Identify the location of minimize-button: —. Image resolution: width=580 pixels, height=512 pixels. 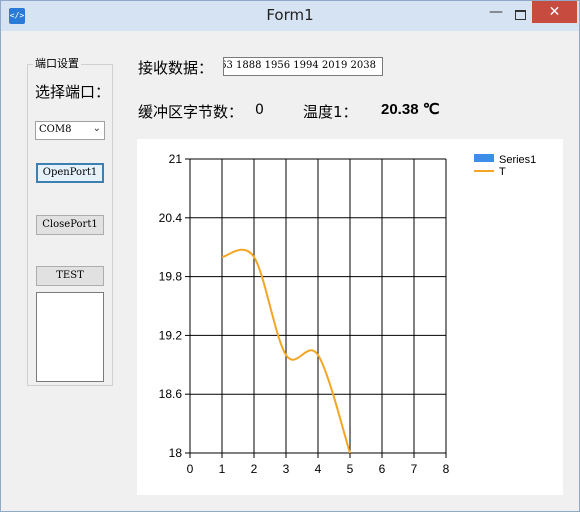
(496, 14).